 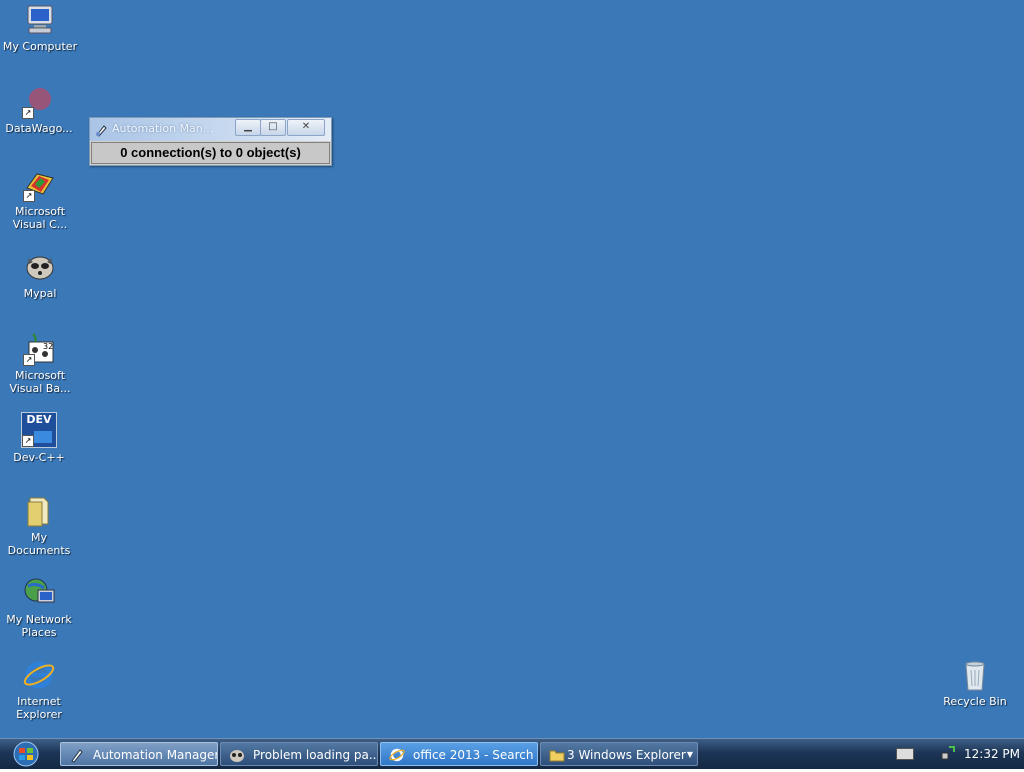 I want to click on desktop-icon-recycle-bin: Recycle Bin, so click(x=975, y=683).